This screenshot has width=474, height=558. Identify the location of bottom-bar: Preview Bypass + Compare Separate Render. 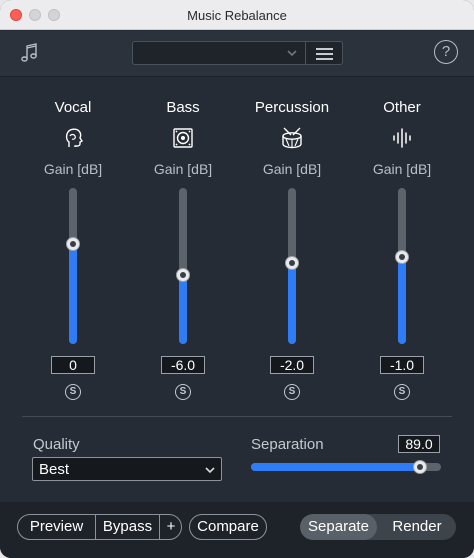
(237, 530).